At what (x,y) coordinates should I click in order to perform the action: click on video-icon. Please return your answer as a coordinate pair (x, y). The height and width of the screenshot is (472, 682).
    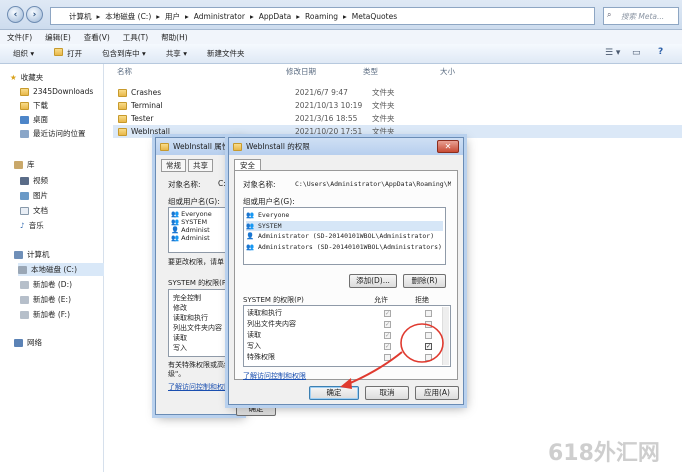
    Looking at the image, I should click on (24, 180).